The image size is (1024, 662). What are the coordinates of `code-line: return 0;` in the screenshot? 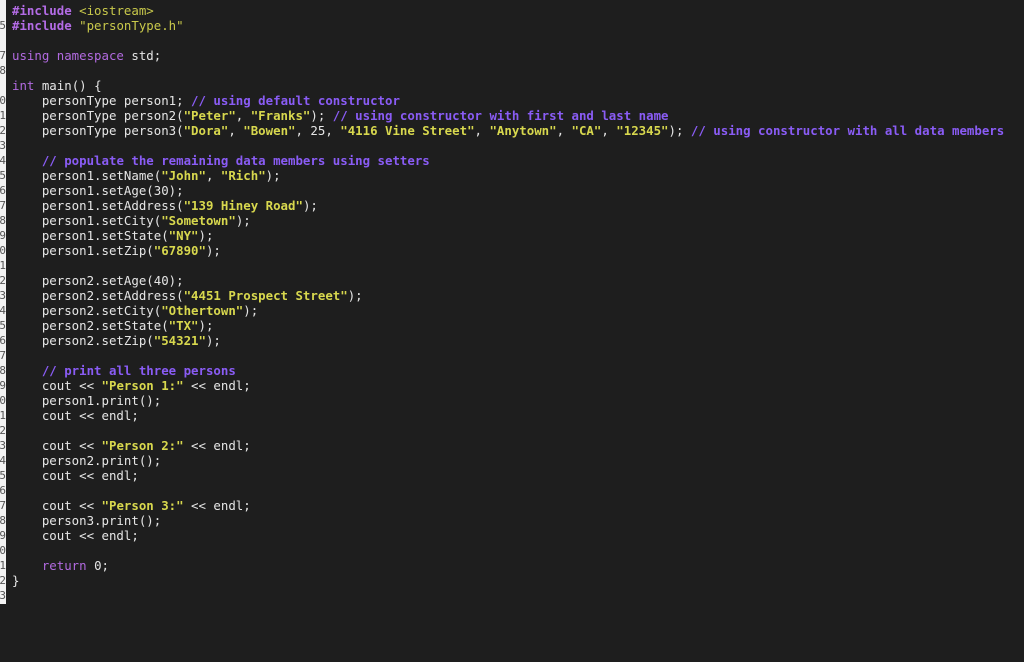 It's located at (60, 565).